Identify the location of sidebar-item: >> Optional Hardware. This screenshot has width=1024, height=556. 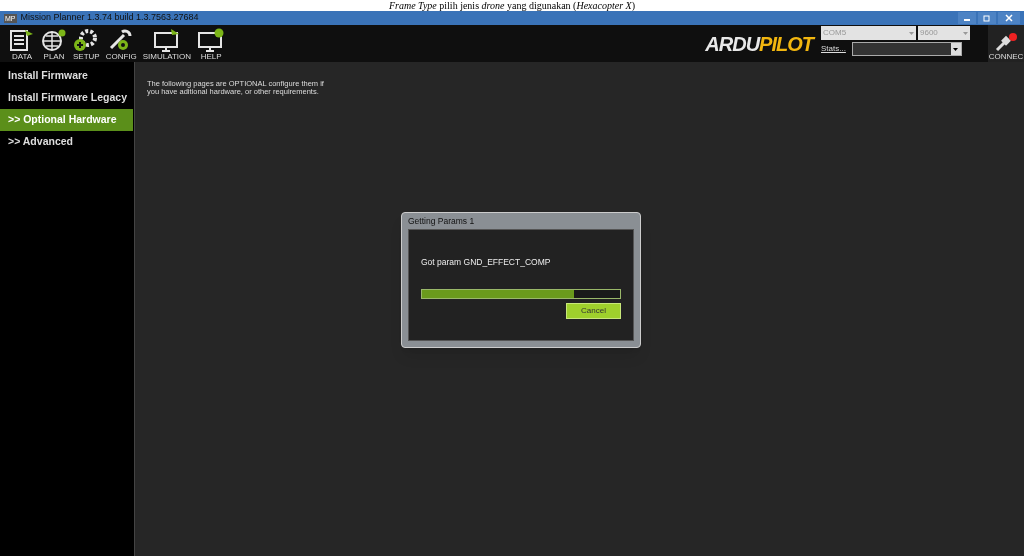
(66, 120).